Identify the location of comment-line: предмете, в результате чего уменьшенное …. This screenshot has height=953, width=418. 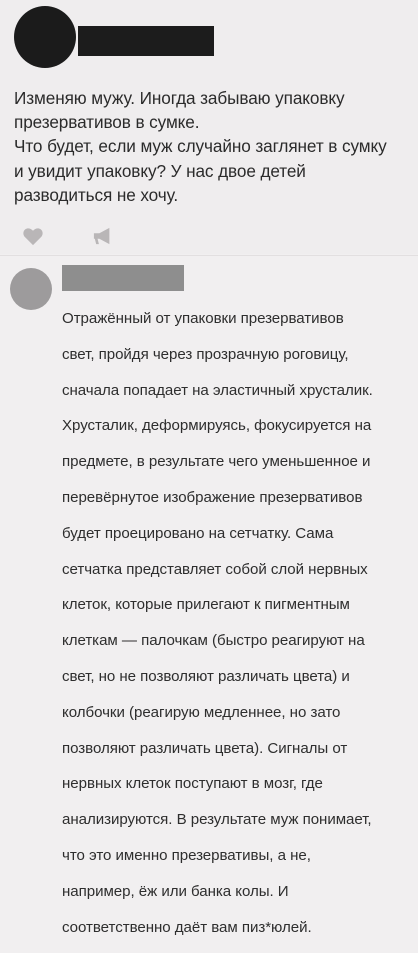
(216, 462).